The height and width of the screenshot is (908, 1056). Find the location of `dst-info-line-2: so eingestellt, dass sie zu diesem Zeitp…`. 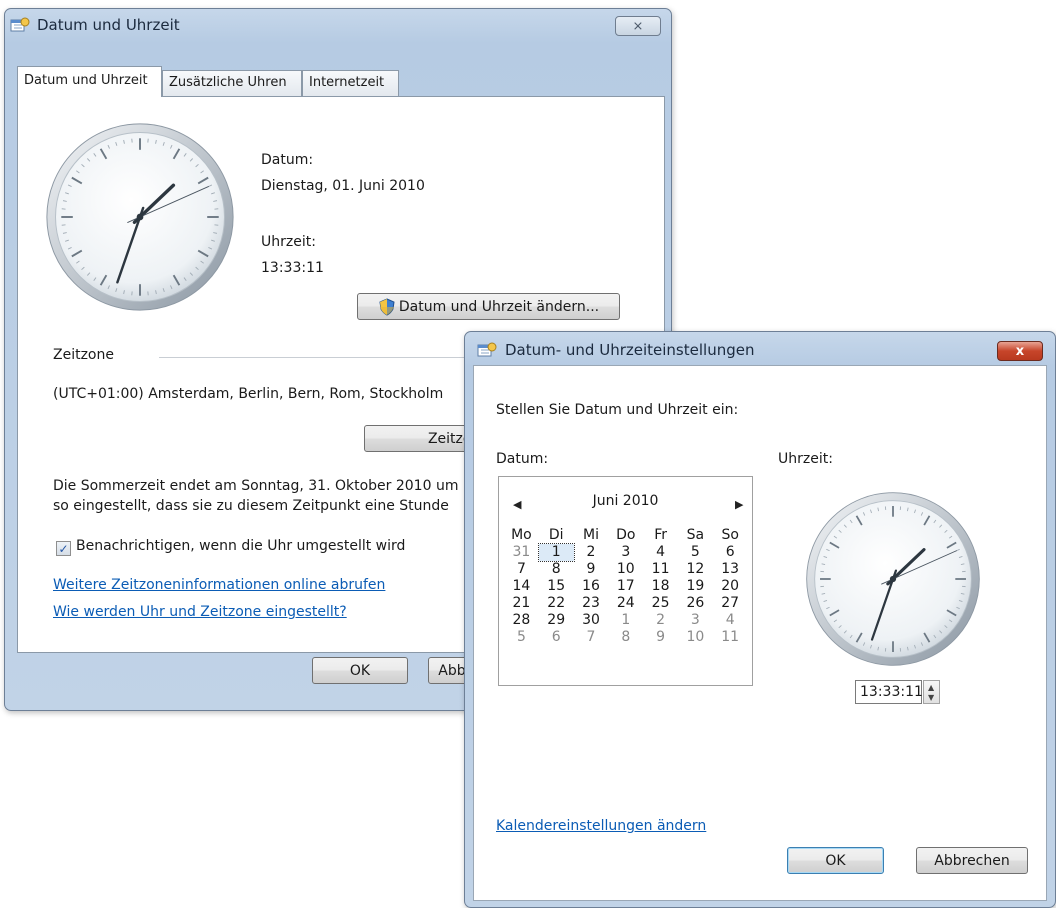

dst-info-line-2: so eingestellt, dass sie zu diesem Zeitp… is located at coordinates (251, 506).